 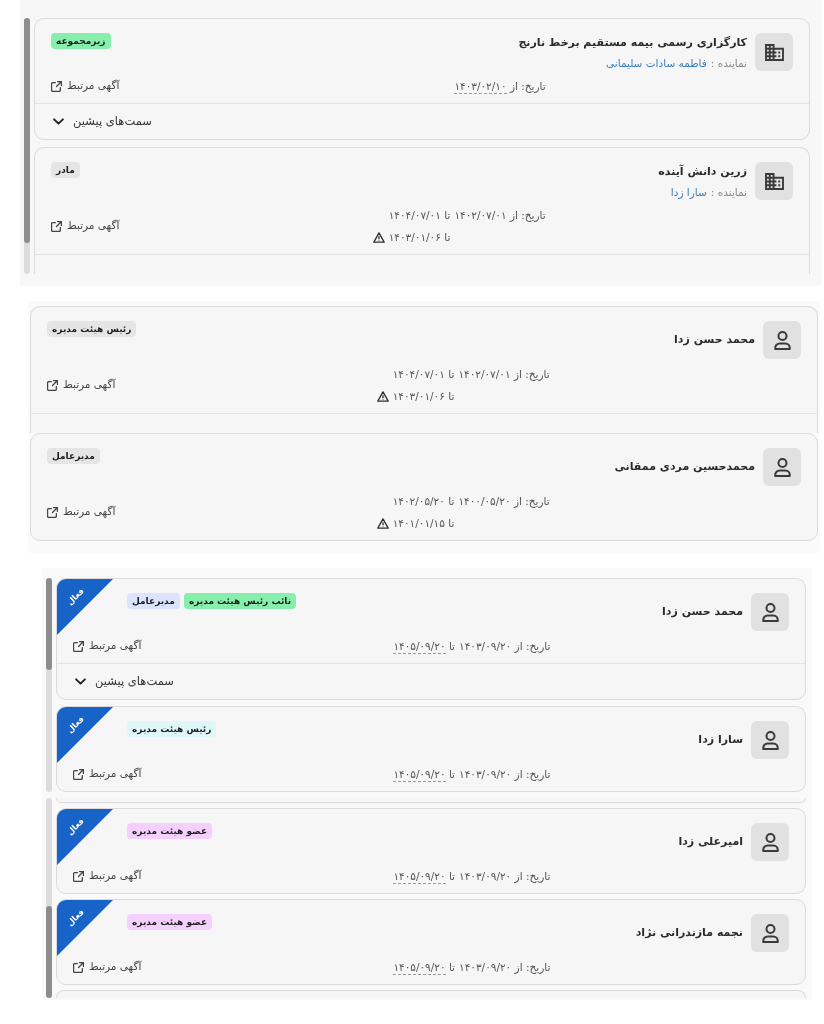 I want to click on card-title: نجمه مازندرانی نژاد, so click(x=689, y=933).